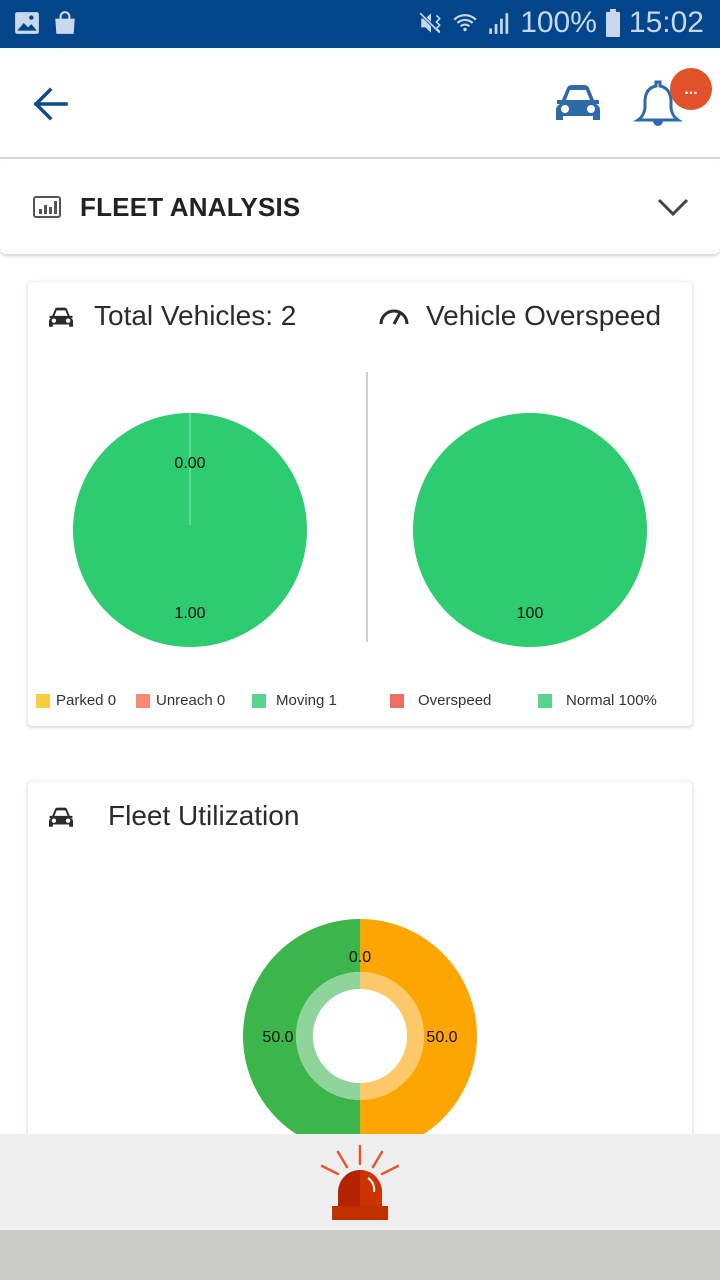 Image resolution: width=720 pixels, height=1280 pixels. I want to click on legend-item-unreach: Unreach 0, so click(180, 700).